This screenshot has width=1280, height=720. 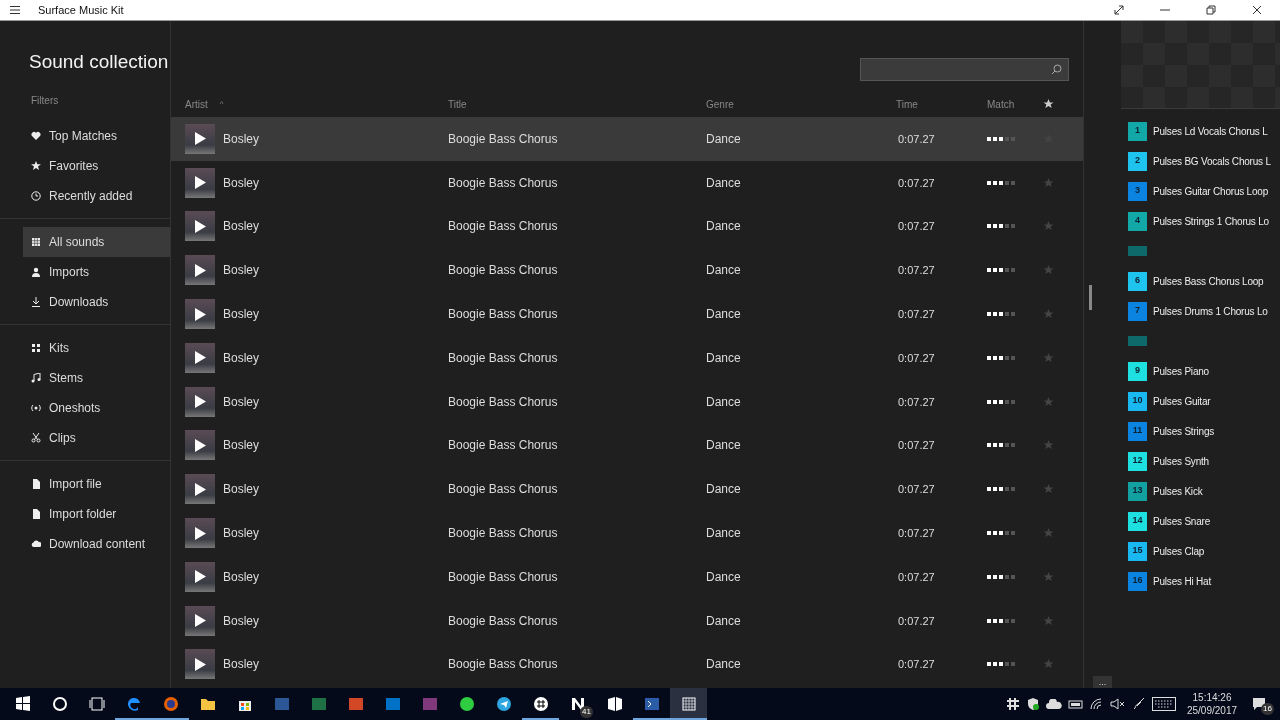 I want to click on pad-label: Pulses Clap, so click(x=1179, y=551).